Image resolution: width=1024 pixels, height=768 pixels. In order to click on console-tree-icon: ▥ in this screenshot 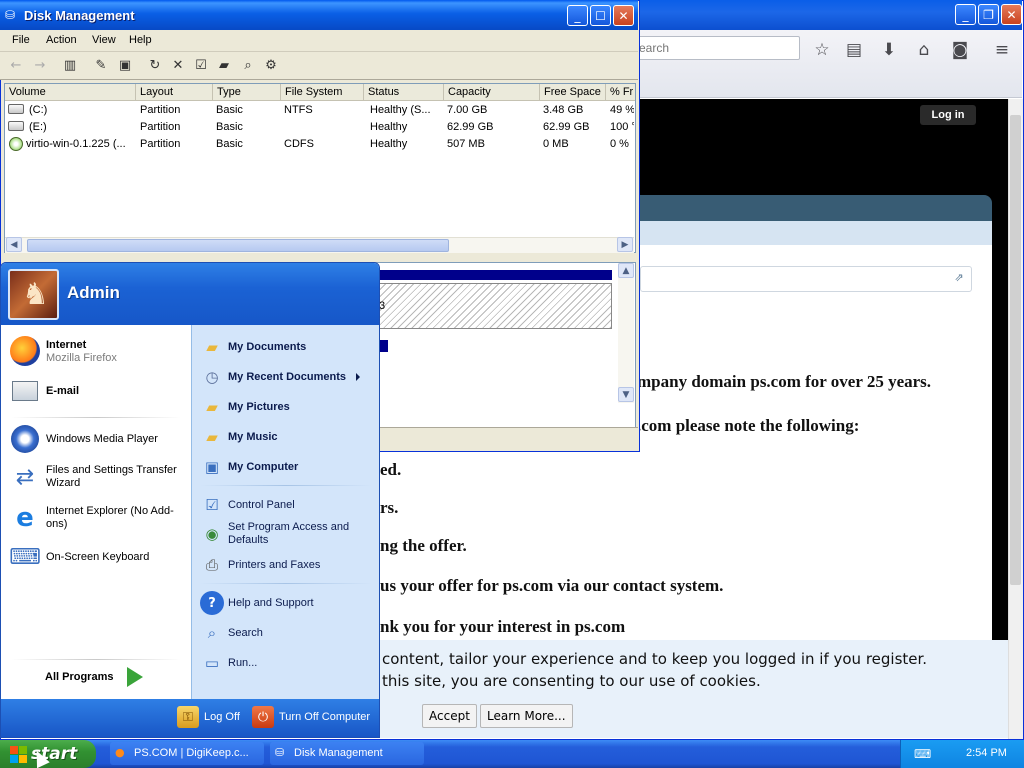, I will do `click(70, 65)`.